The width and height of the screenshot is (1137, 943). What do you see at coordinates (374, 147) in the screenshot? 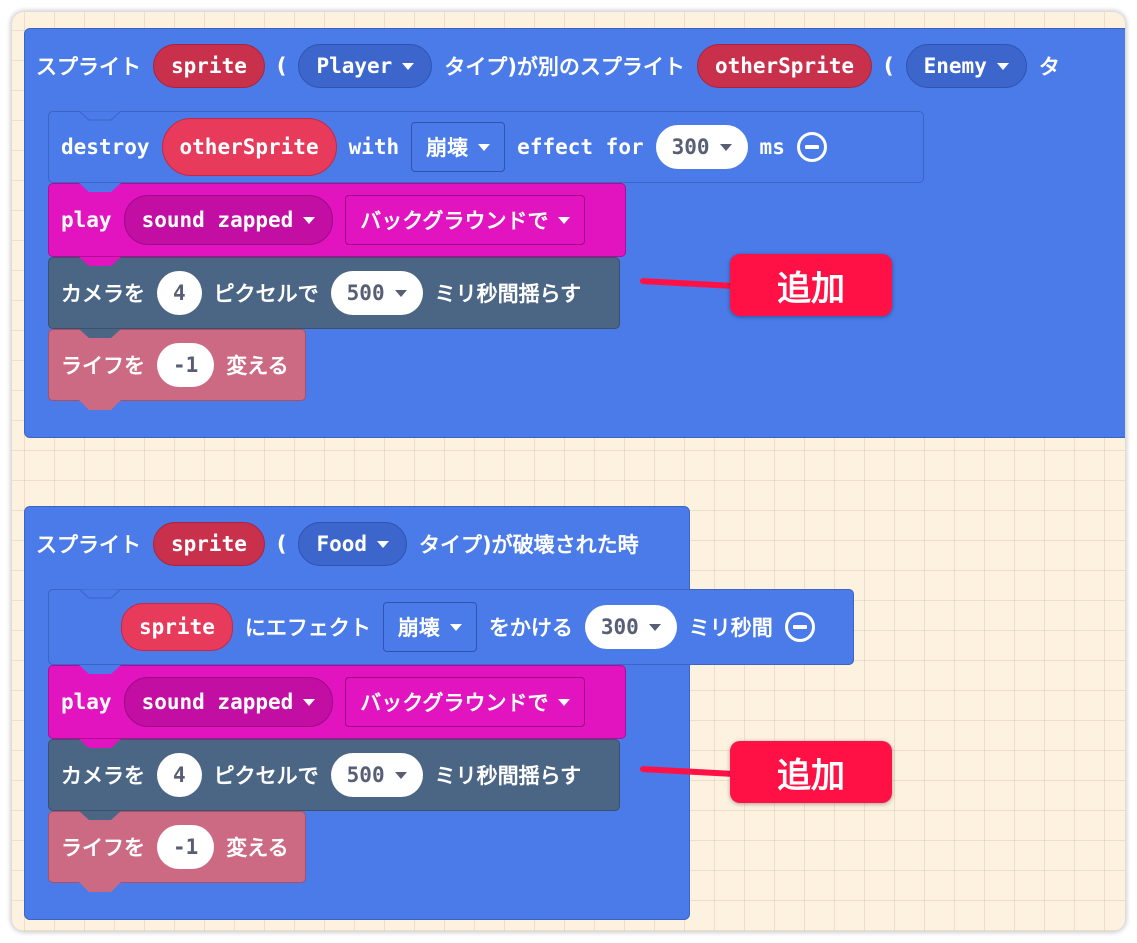
I see `with-label: with` at bounding box center [374, 147].